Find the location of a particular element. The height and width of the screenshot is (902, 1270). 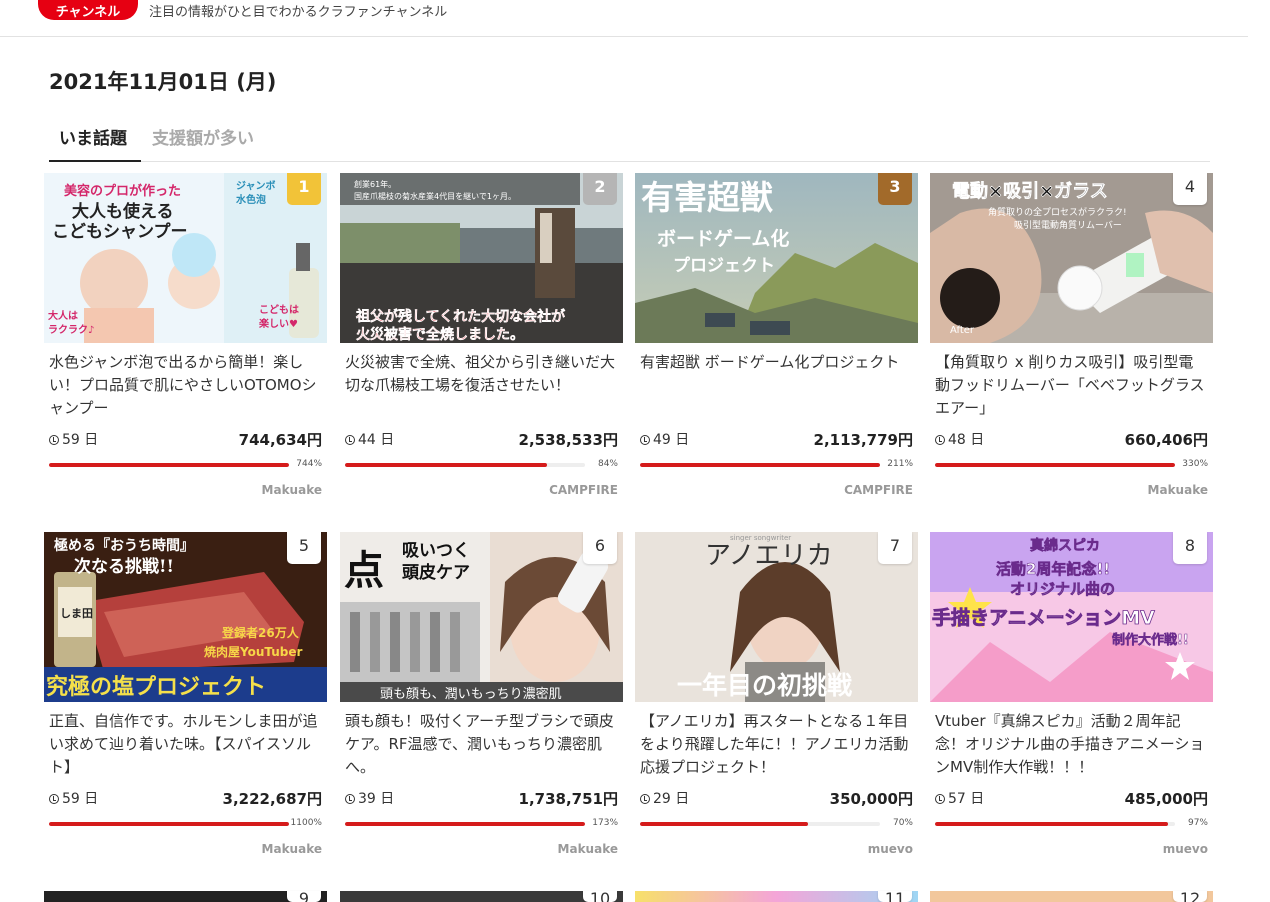

days-remaining: 57 日 is located at coordinates (959, 798).